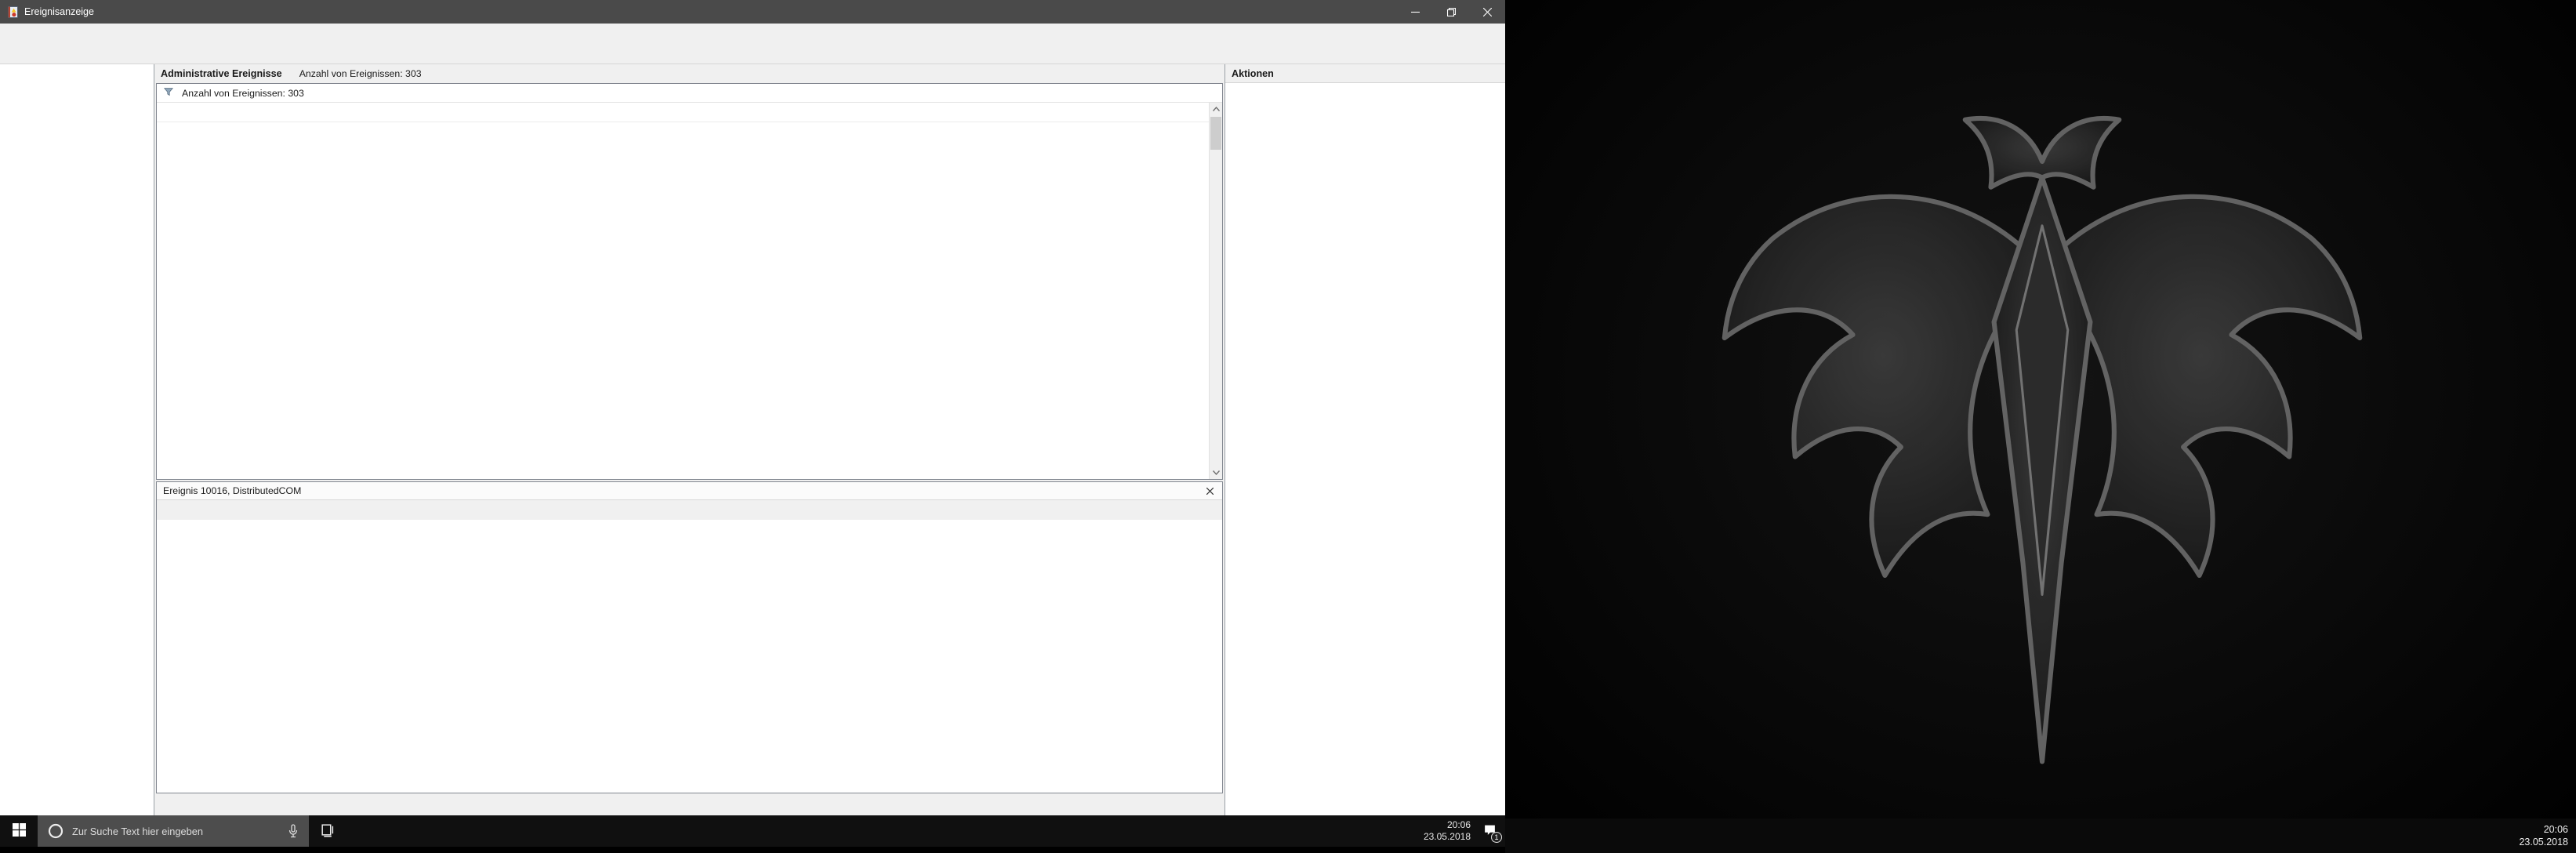 This screenshot has width=2576, height=853. Describe the element at coordinates (1459, 824) in the screenshot. I see `clock-time: 20:06` at that location.